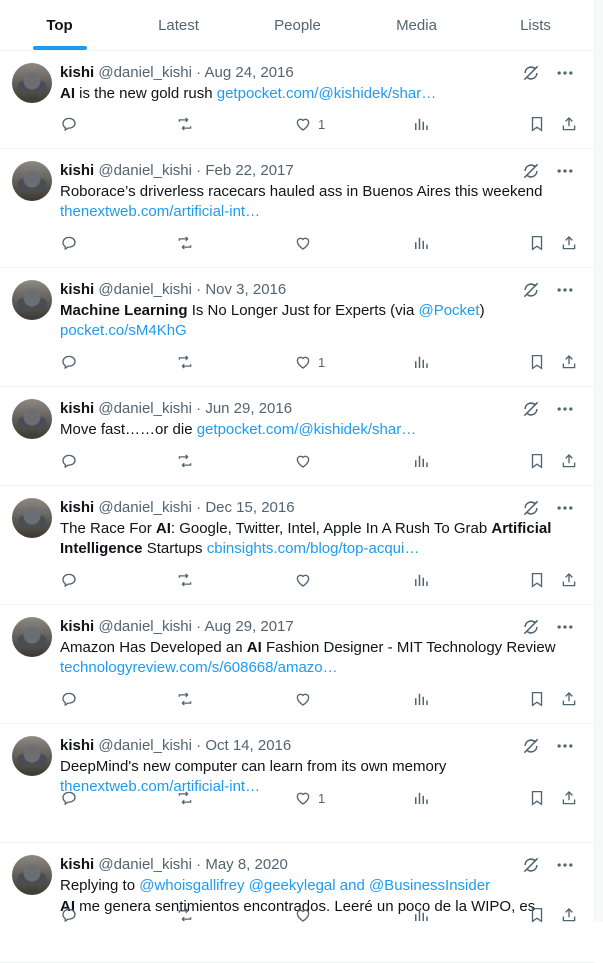 The image size is (603, 963). What do you see at coordinates (535, 25) in the screenshot?
I see `tab-lists: Lists` at bounding box center [535, 25].